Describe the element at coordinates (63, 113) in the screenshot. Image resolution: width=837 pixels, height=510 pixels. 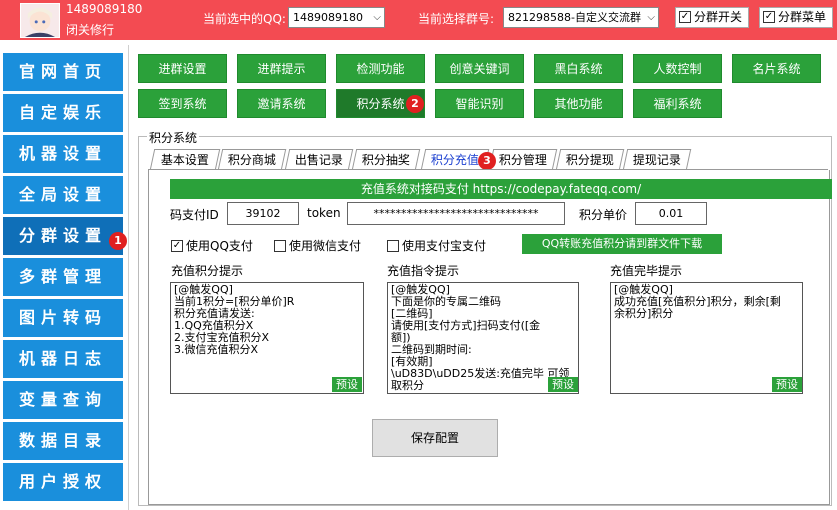
I see `sidebar-item-entertainment: 自定娱乐` at that location.